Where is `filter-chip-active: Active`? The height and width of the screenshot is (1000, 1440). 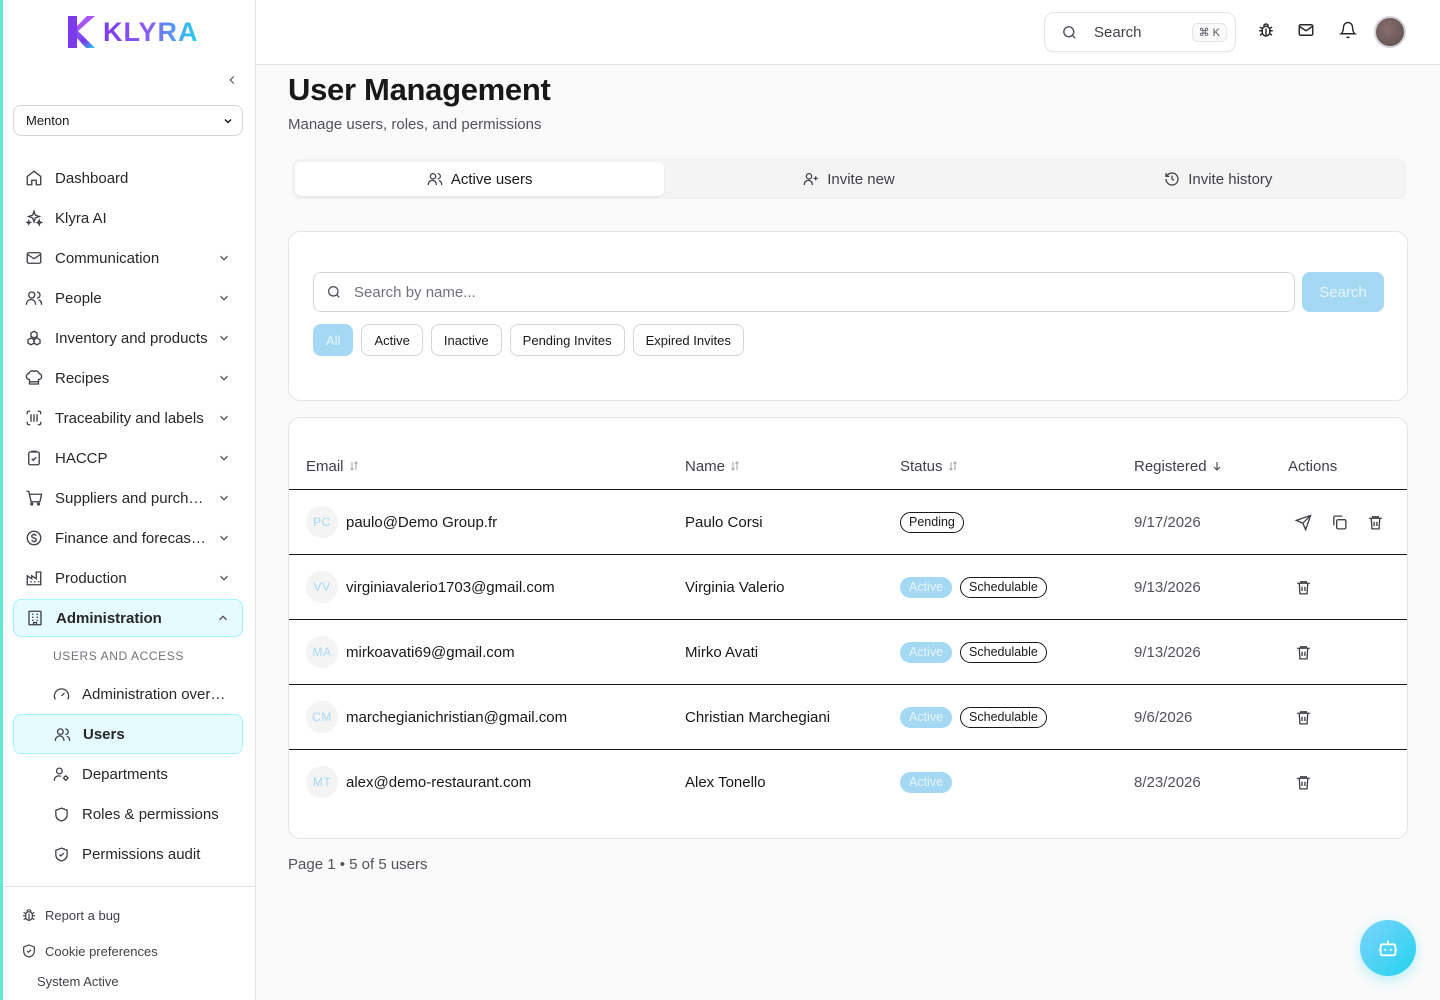
filter-chip-active: Active is located at coordinates (392, 340).